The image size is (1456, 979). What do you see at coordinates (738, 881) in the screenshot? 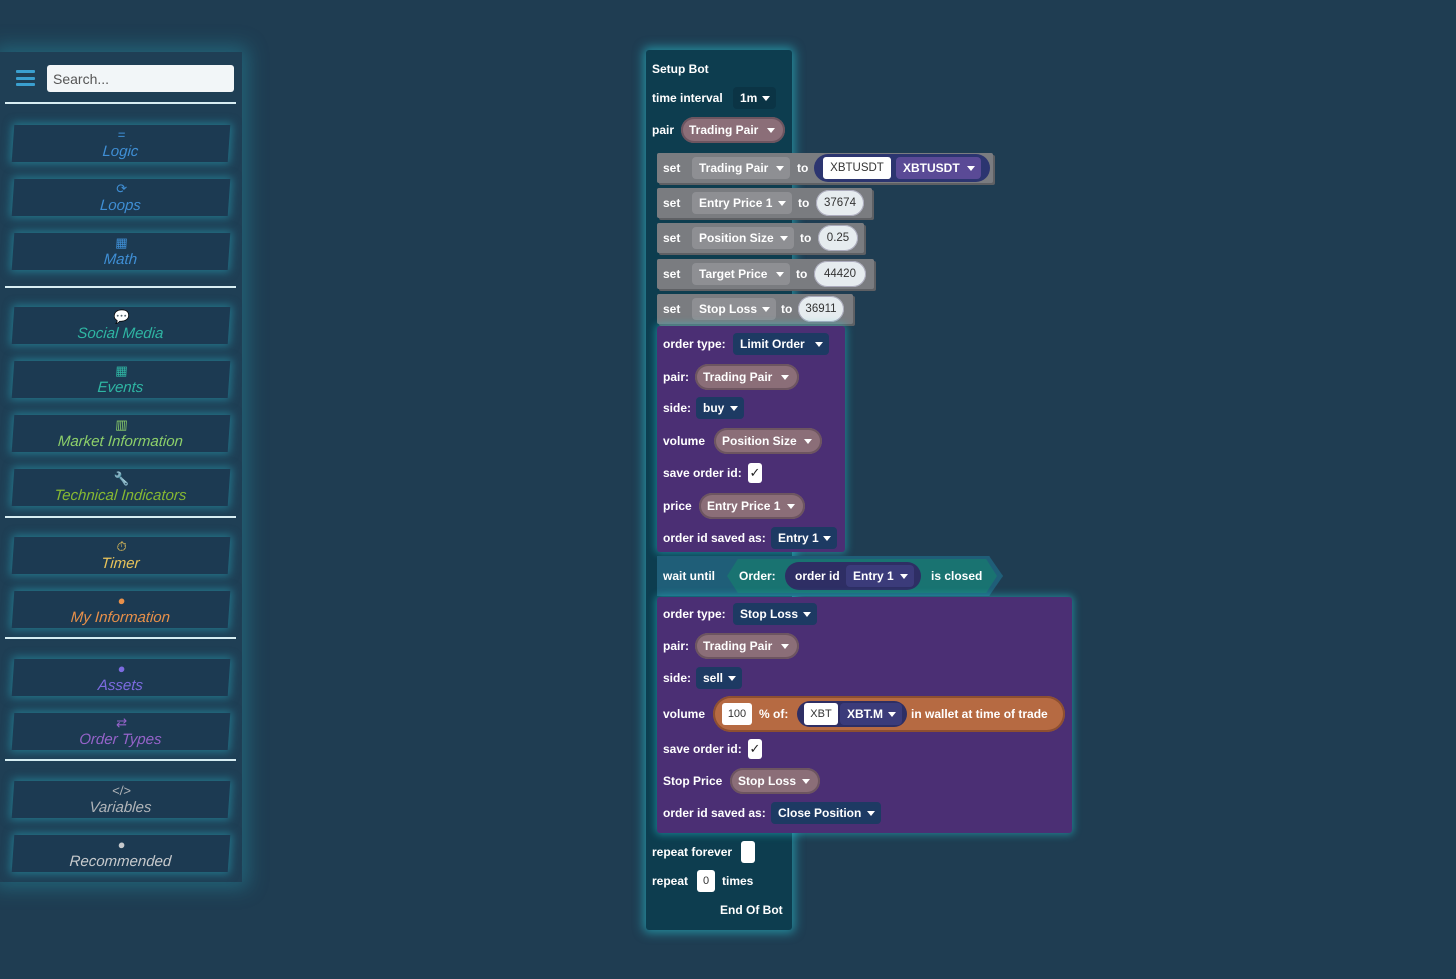
I see `times-label: times` at bounding box center [738, 881].